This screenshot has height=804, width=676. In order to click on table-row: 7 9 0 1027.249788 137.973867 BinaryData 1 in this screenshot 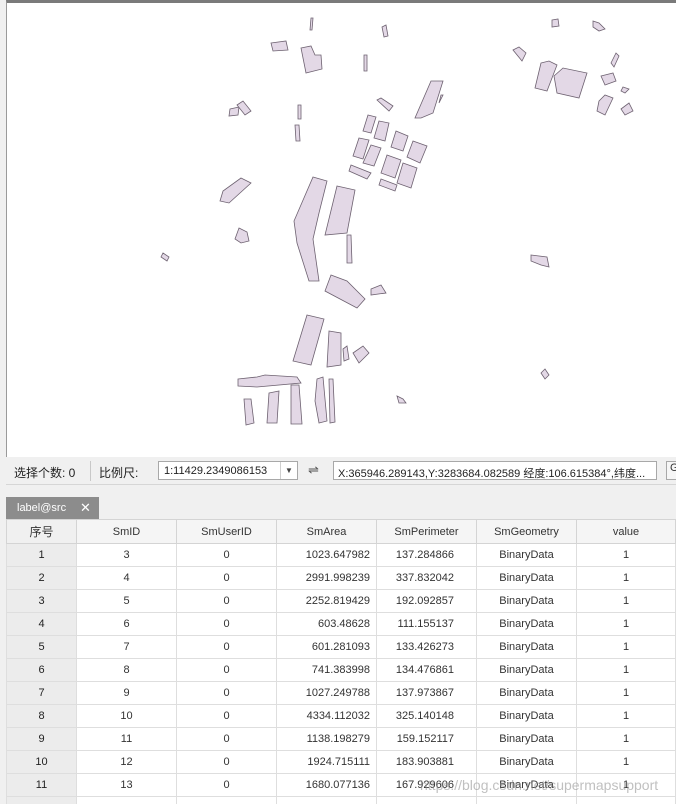, I will do `click(341, 693)`.